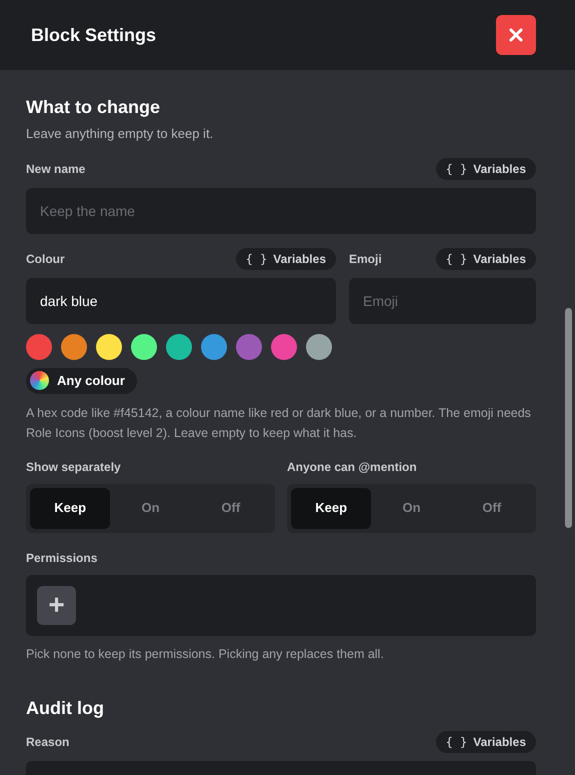  Describe the element at coordinates (181, 301) in the screenshot. I see `colour-field: dark blue` at that location.